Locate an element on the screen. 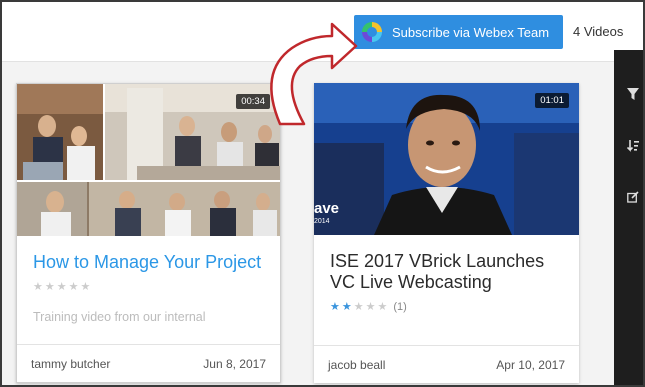  video-duration: 01:01 is located at coordinates (552, 100).